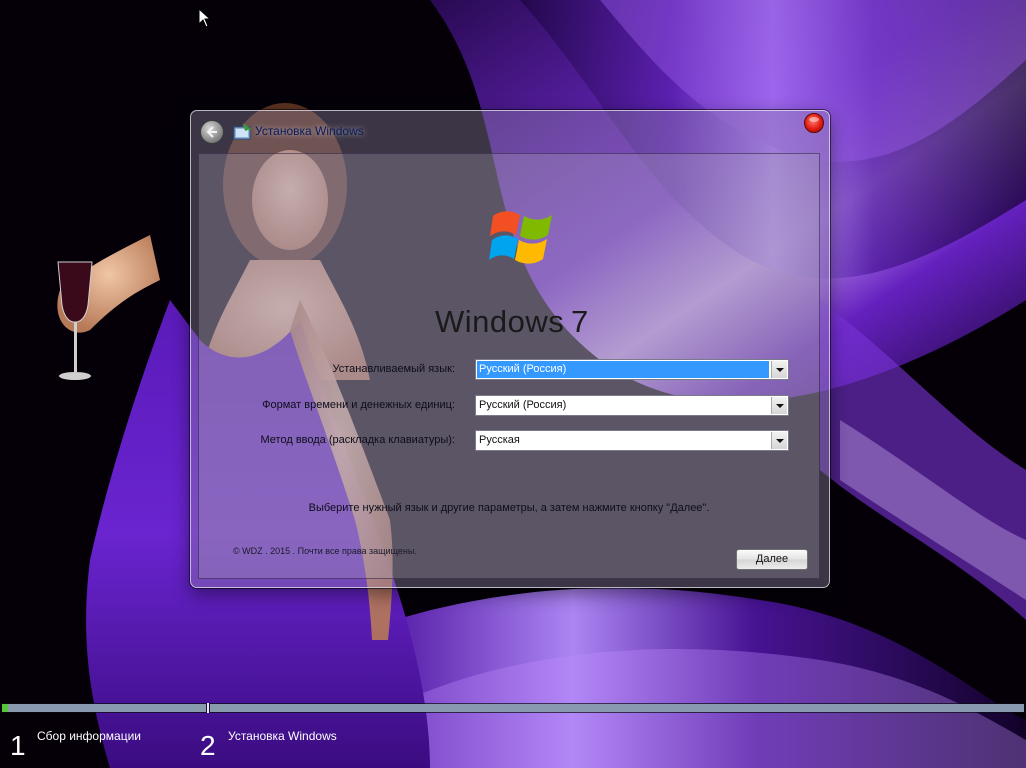  What do you see at coordinates (205, 18) in the screenshot?
I see `mouse-cursor-icon` at bounding box center [205, 18].